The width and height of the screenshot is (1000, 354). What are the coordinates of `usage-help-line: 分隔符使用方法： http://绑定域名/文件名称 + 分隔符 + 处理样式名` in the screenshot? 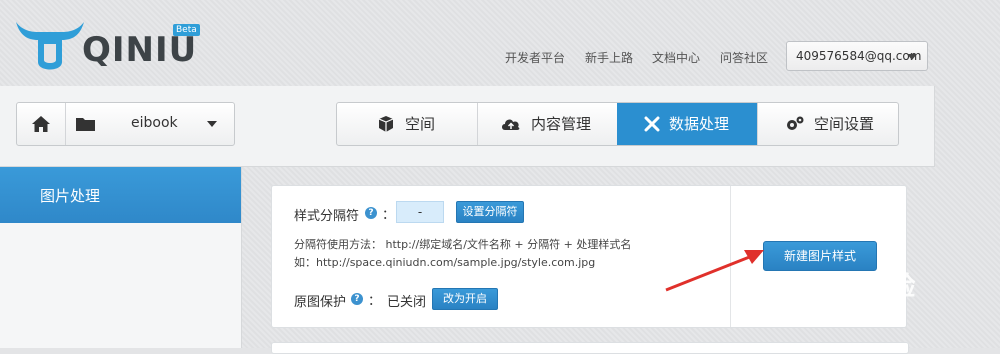 It's located at (463, 244).